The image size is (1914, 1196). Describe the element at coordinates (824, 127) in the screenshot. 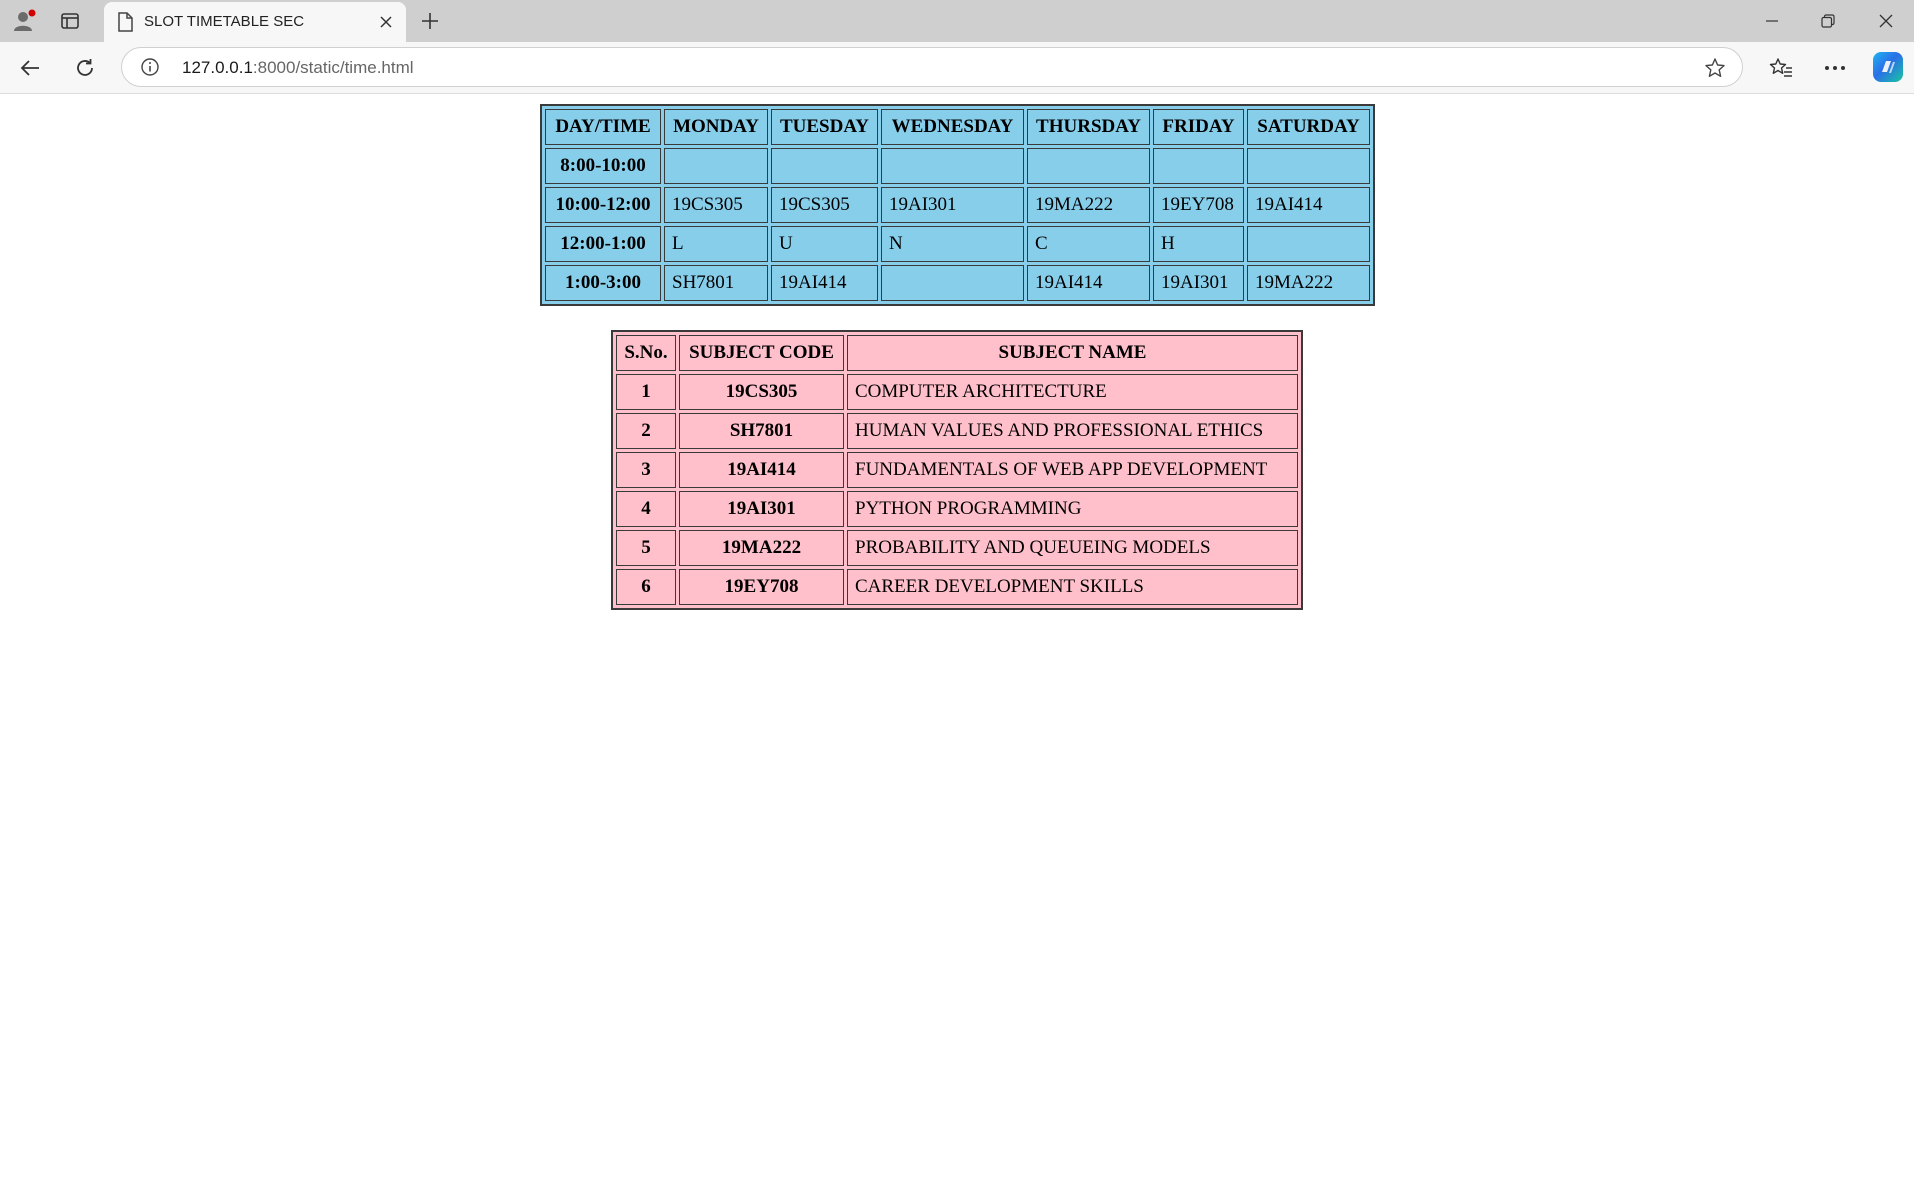

I see `header-tuesday: TUESDAY` at that location.